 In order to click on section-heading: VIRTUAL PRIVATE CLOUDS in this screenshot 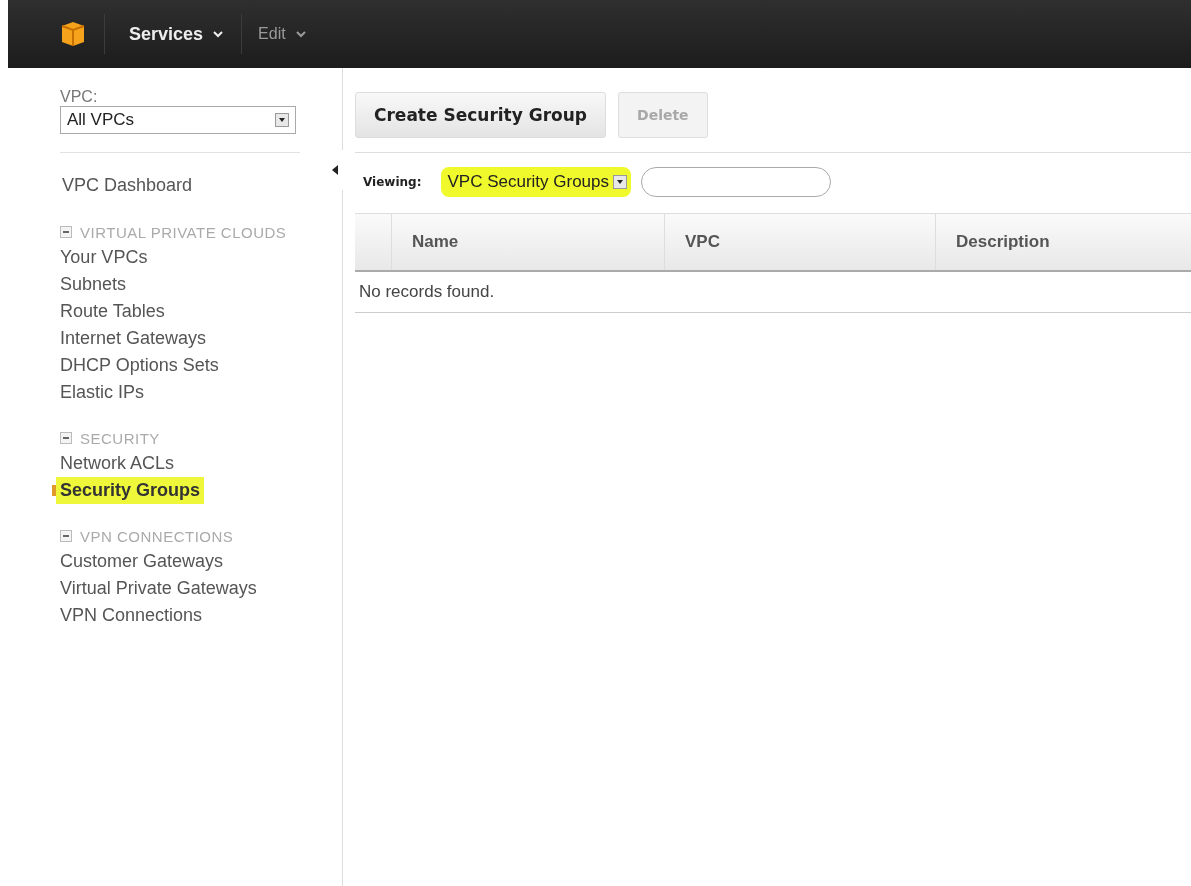, I will do `click(183, 233)`.